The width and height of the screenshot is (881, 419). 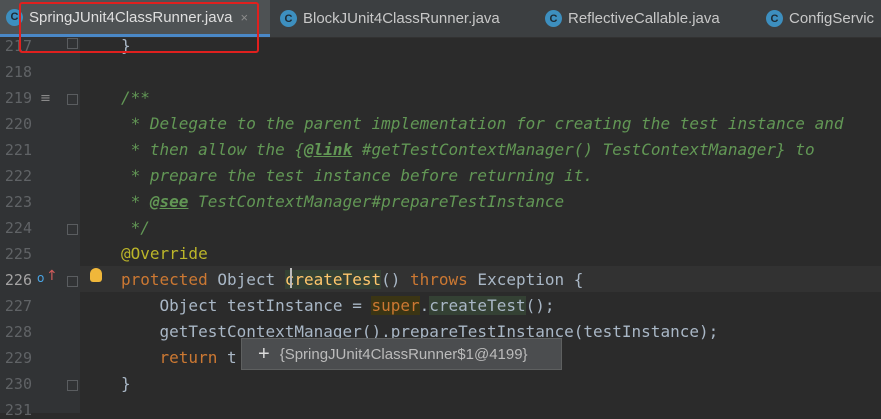 What do you see at coordinates (18, 384) in the screenshot?
I see `line-number: 230` at bounding box center [18, 384].